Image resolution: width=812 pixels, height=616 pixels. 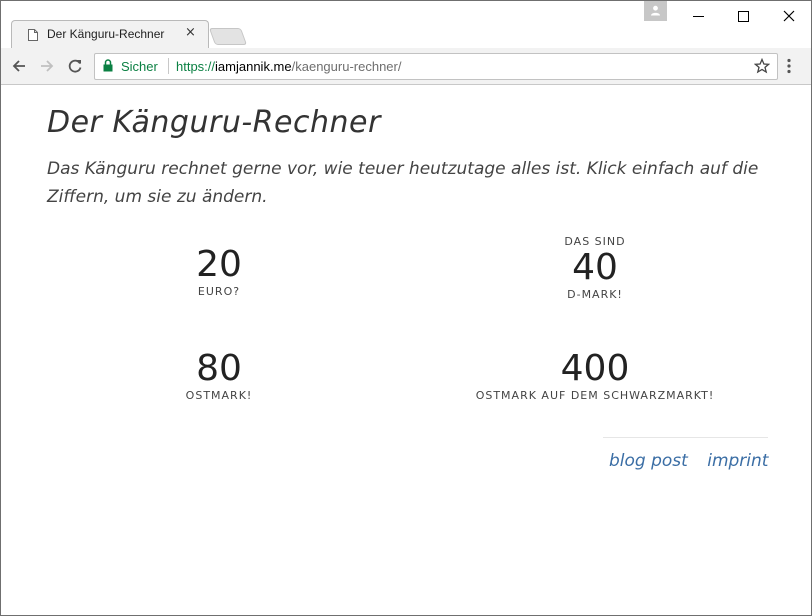 I want to click on minimize-icon, so click(x=698, y=16).